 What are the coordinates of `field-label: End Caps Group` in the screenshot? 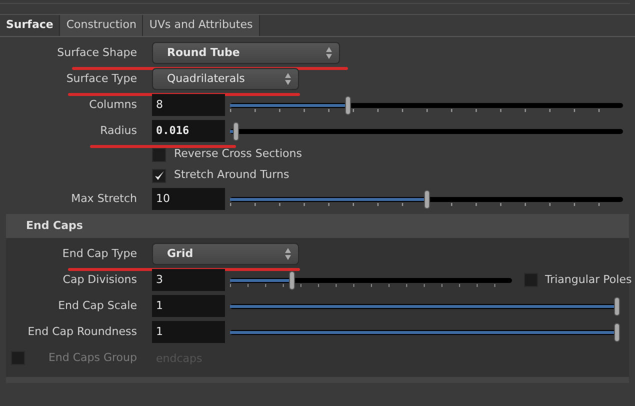 It's located at (92, 358).